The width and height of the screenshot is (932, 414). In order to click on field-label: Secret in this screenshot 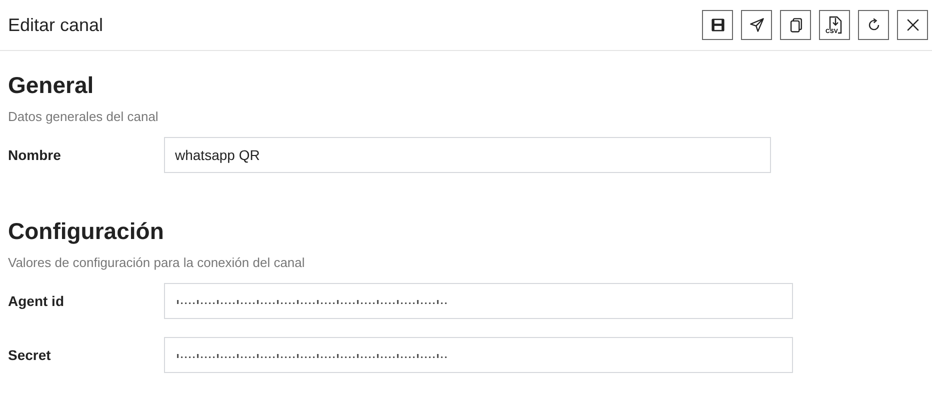, I will do `click(30, 355)`.